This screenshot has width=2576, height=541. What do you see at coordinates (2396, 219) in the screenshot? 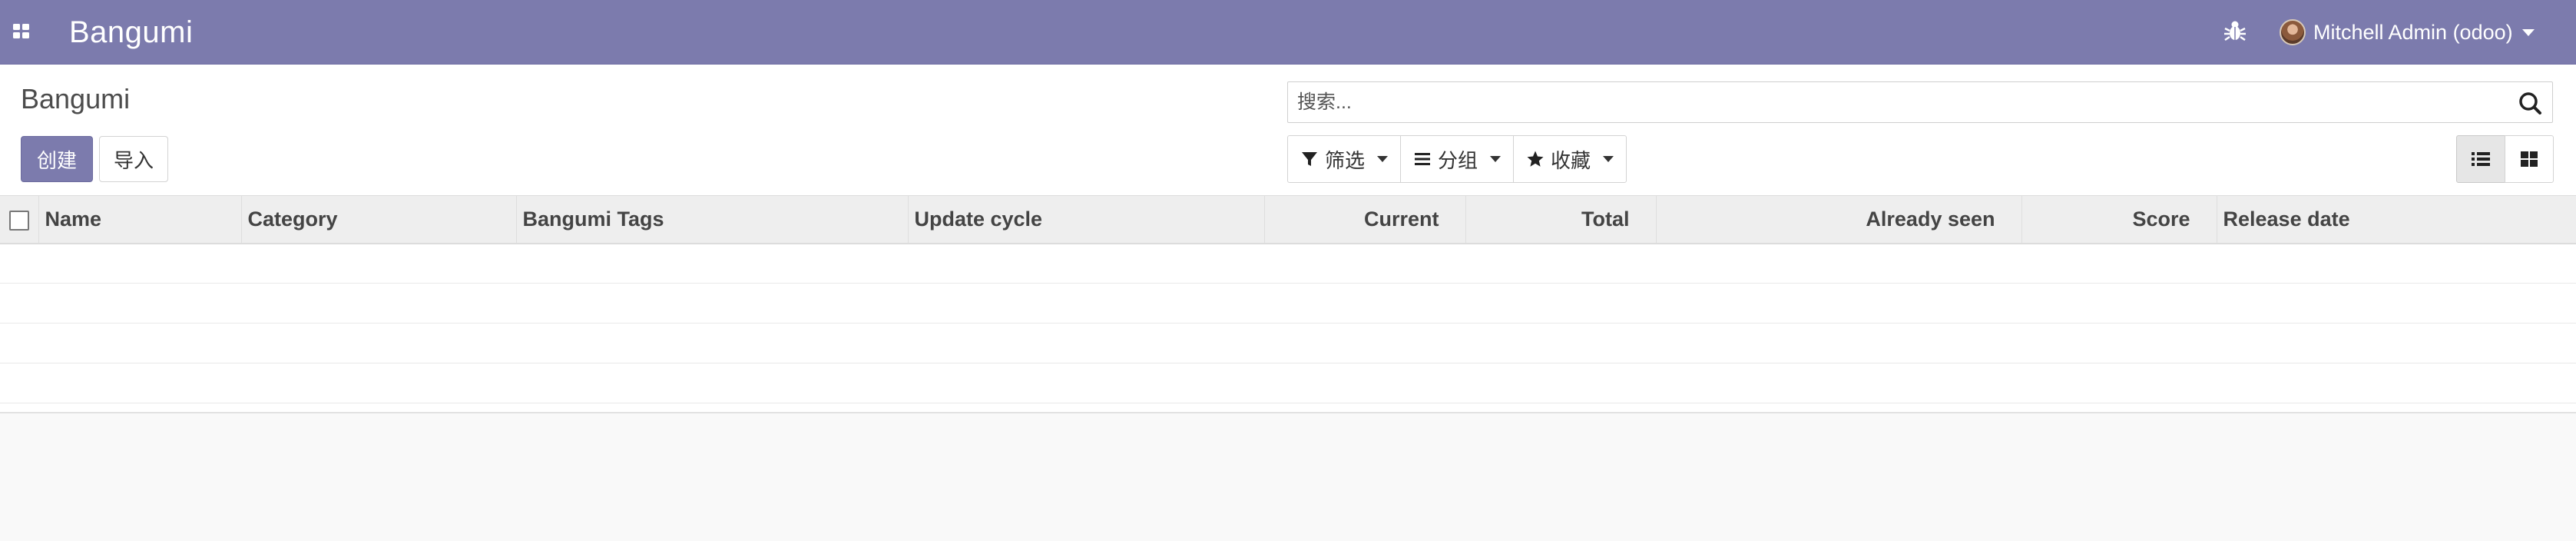
I see `column-header-release-date: Release date` at bounding box center [2396, 219].